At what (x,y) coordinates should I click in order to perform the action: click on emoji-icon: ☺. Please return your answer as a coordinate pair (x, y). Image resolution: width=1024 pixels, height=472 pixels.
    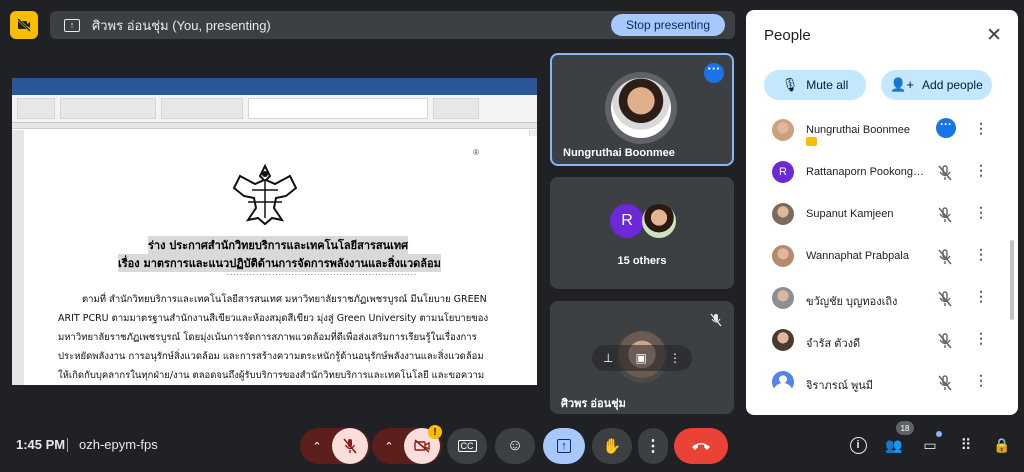
    Looking at the image, I should click on (515, 445).